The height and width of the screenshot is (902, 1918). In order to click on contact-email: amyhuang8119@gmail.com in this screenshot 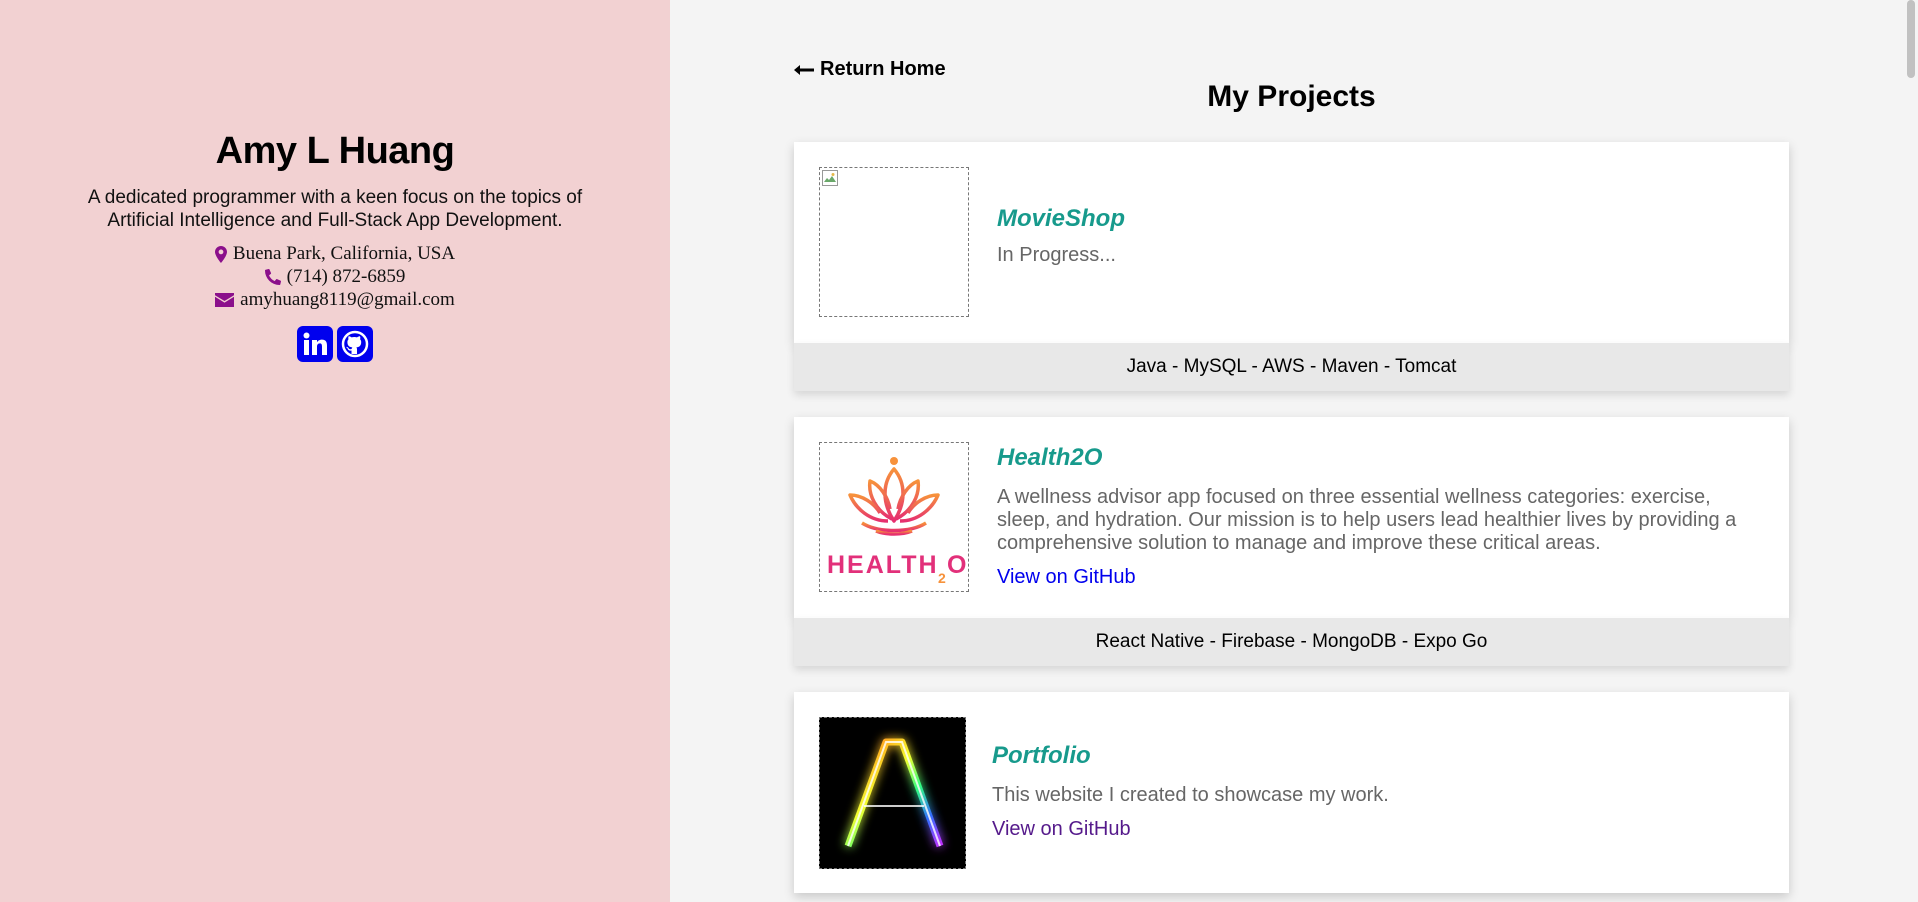, I will do `click(335, 300)`.